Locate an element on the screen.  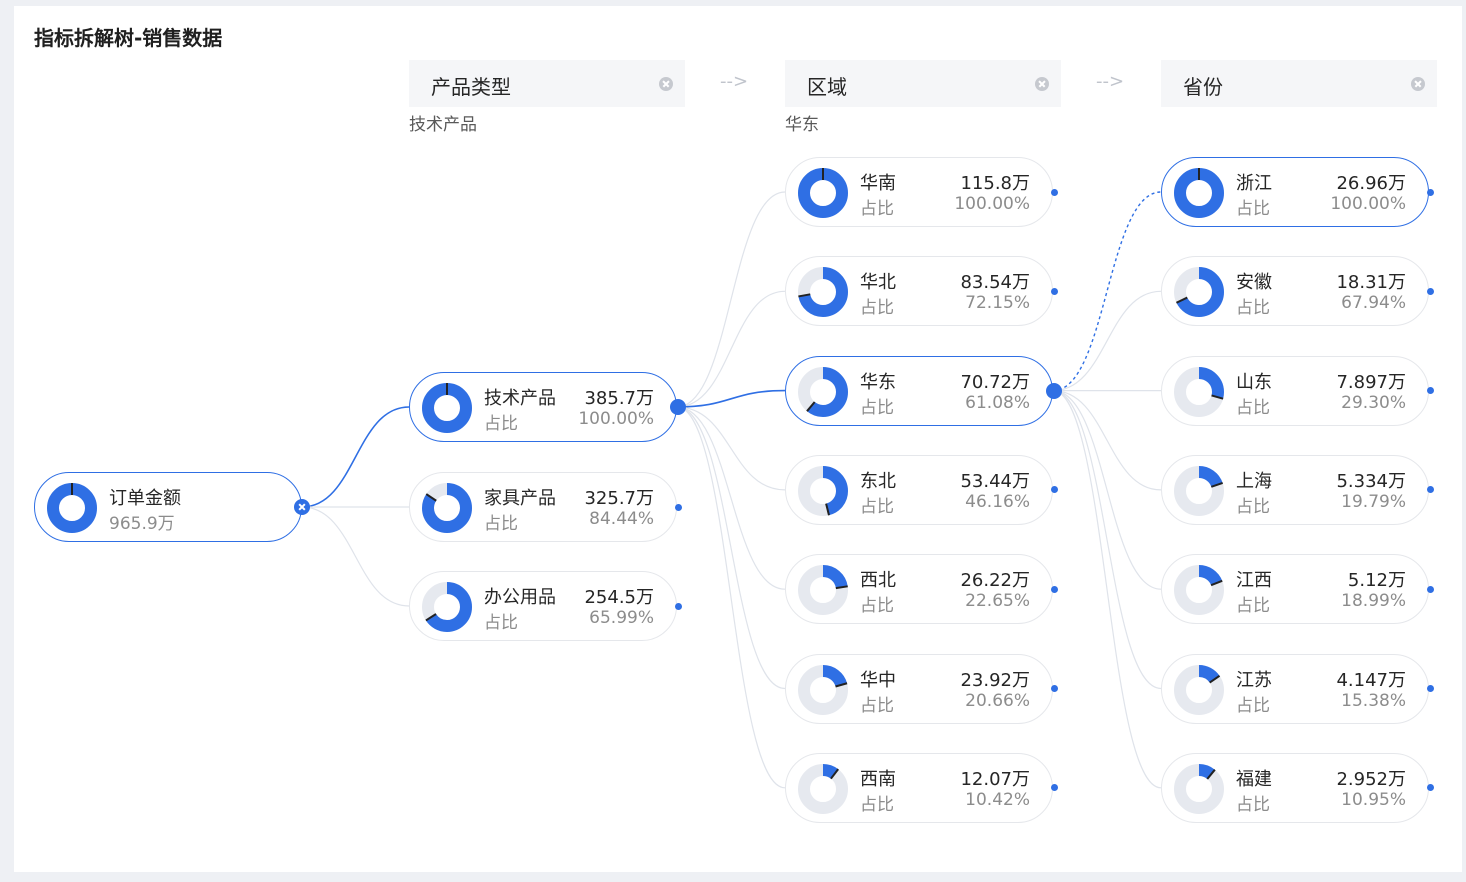
province-node: 福建占比 2.952万 10.95% is located at coordinates (1295, 787).